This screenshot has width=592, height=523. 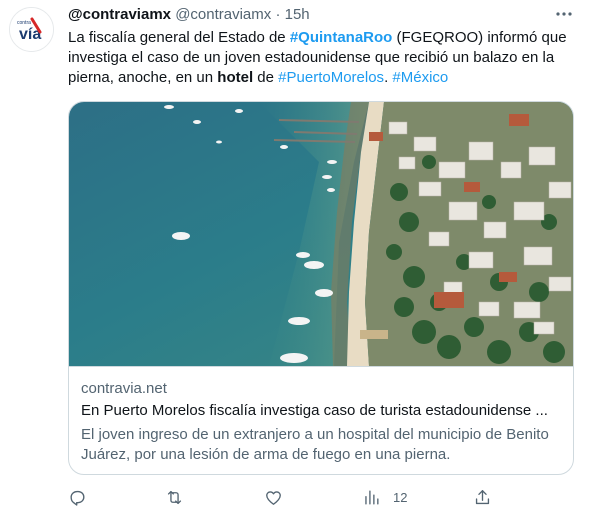 I want to click on heart-icon, so click(x=273, y=497).